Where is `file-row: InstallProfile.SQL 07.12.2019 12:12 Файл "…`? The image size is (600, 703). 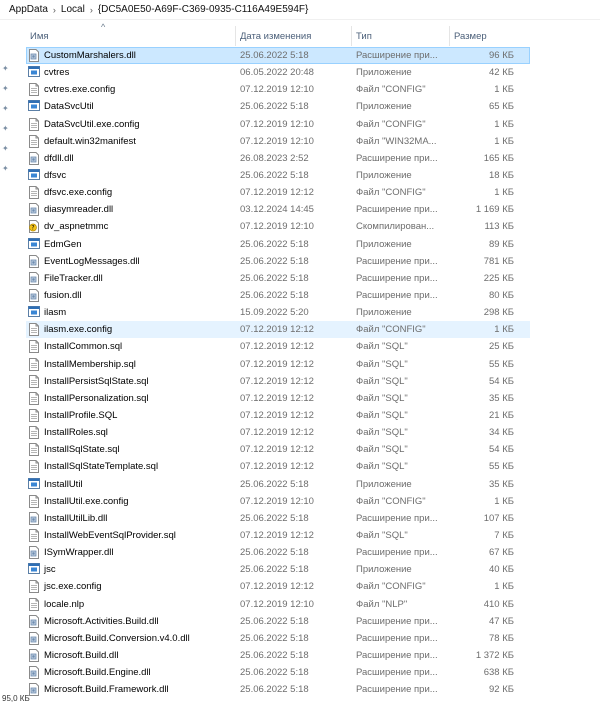
file-row: InstallProfile.SQL 07.12.2019 12:12 Файл "… is located at coordinates (278, 415).